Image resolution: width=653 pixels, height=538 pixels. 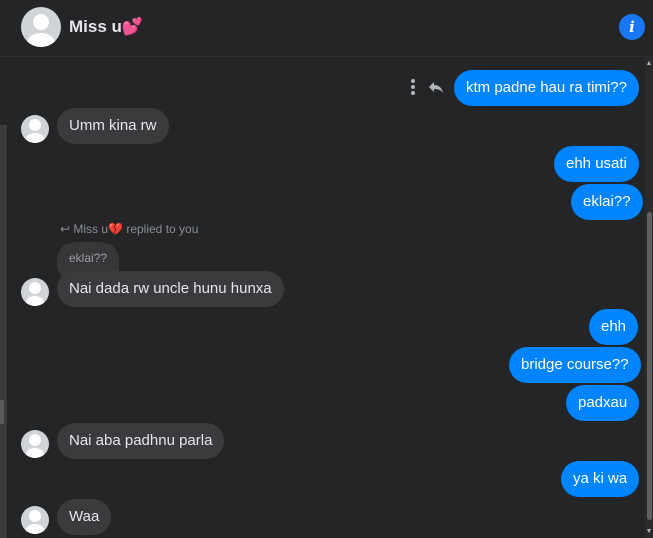 I want to click on reply-indicator: ↩ Miss u💔 replied to you, so click(x=129, y=229).